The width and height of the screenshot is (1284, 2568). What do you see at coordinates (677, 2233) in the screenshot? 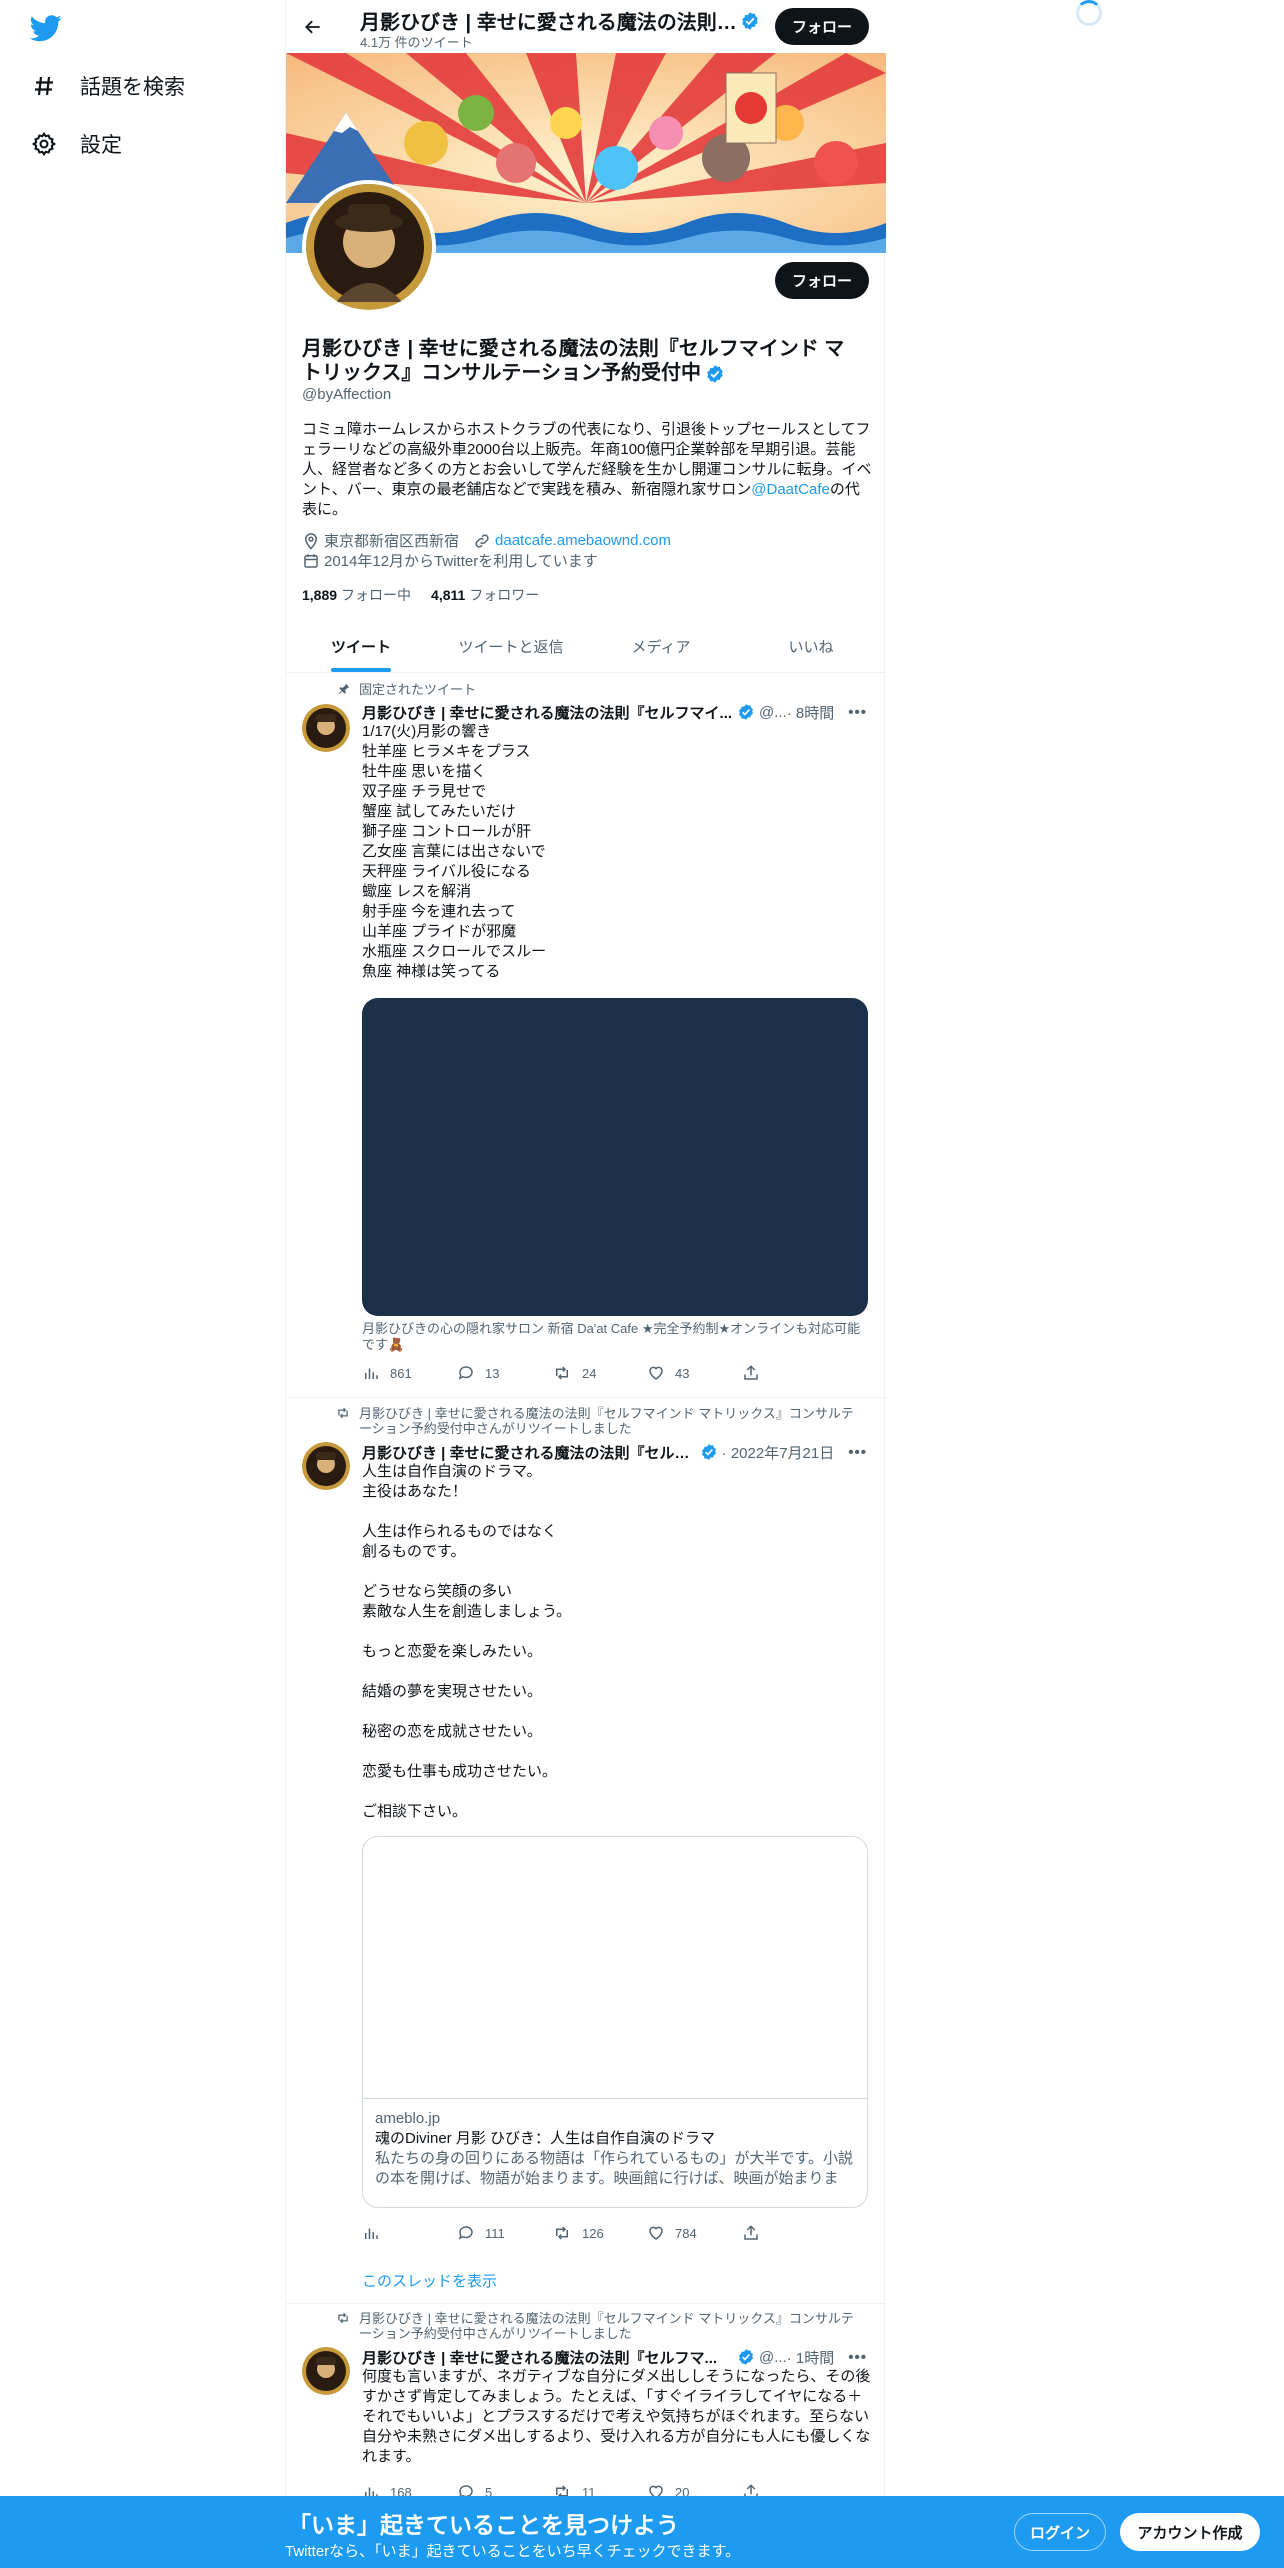
I see `like-button: 784` at bounding box center [677, 2233].